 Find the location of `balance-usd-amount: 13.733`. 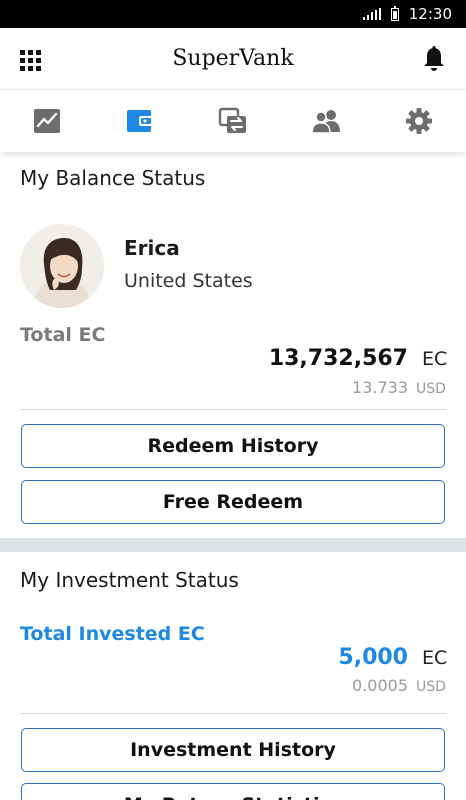

balance-usd-amount: 13.733 is located at coordinates (380, 387).